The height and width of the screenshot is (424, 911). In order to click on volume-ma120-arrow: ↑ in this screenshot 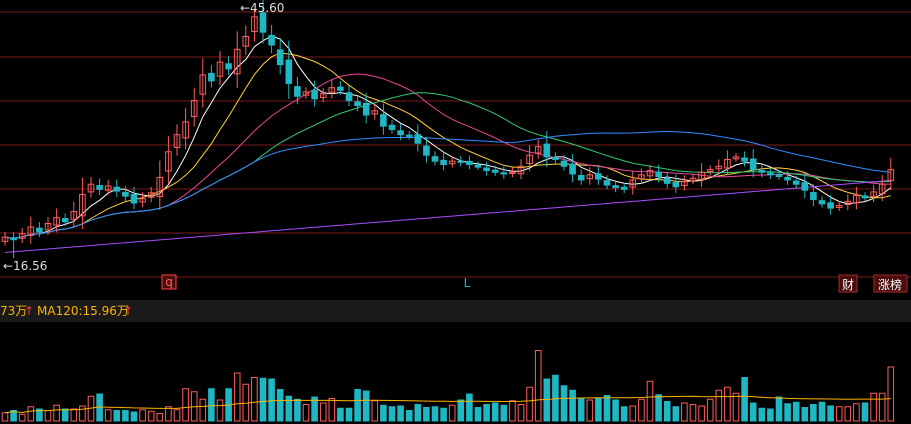, I will do `click(128, 311)`.